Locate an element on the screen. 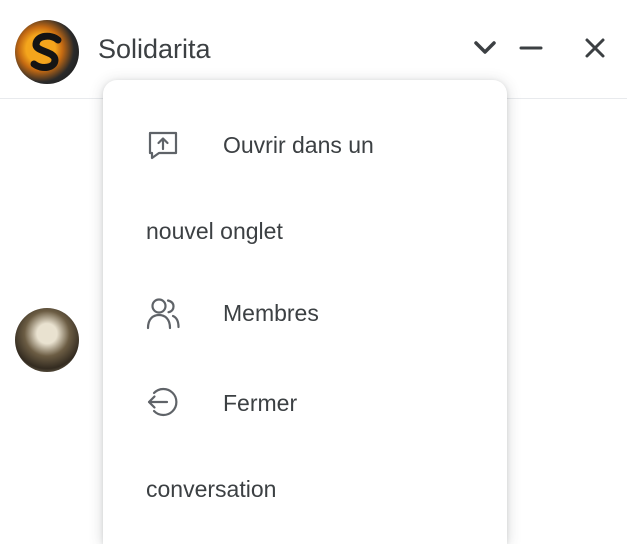 This screenshot has width=627, height=544. minimize-icon is located at coordinates (531, 48).